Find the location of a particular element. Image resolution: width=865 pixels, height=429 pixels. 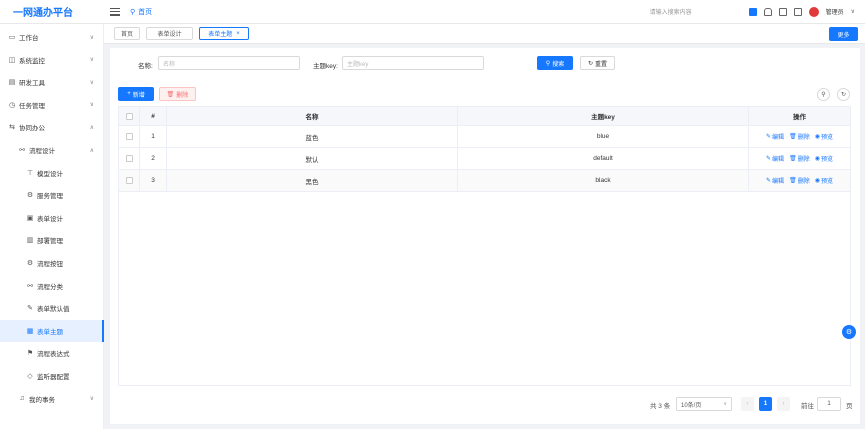

menu-icon: ▤ is located at coordinates (12, 83).